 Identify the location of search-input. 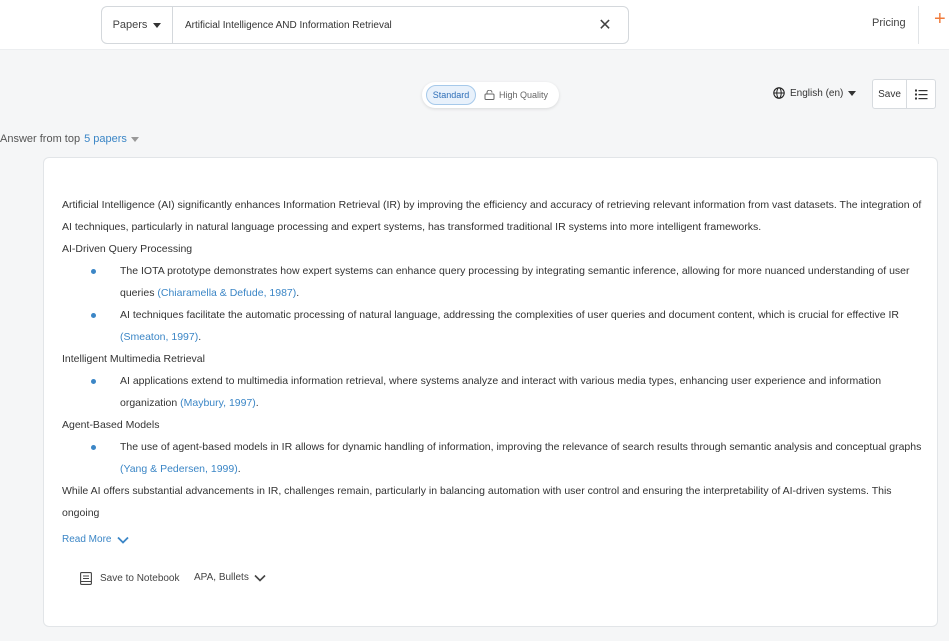
(381, 25).